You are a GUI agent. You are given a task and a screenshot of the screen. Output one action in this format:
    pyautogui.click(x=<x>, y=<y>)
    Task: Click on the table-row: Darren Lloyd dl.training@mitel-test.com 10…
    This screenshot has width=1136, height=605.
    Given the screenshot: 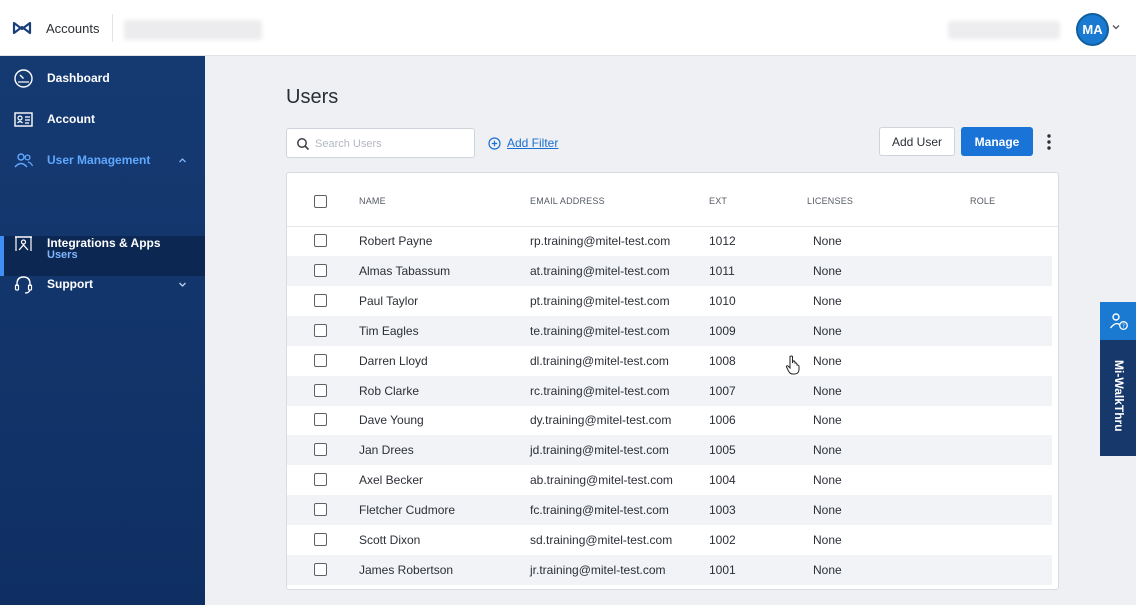 What is the action you would take?
    pyautogui.click(x=669, y=361)
    